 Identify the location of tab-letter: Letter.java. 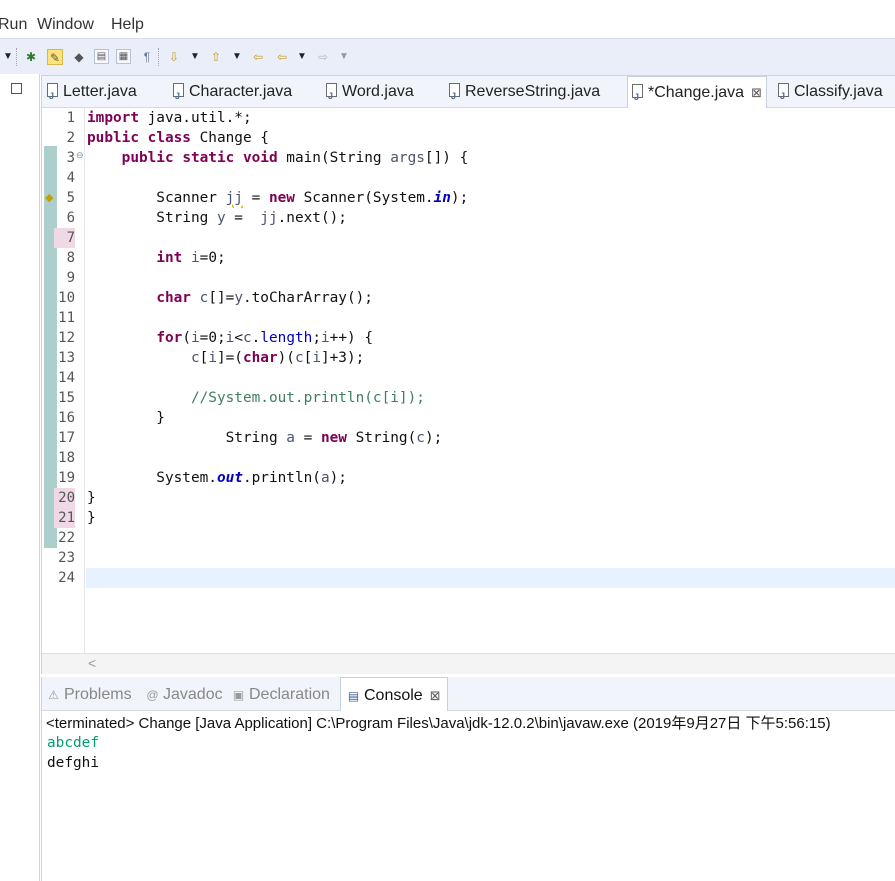
(92, 94).